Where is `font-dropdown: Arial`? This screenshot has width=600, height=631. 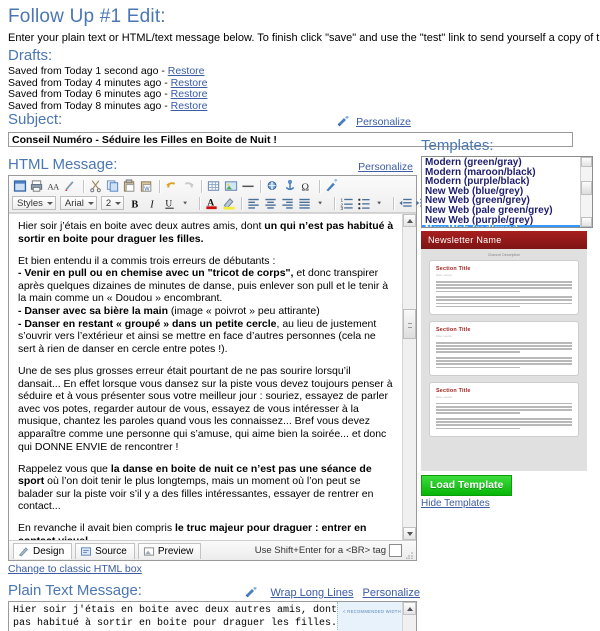
font-dropdown: Arial is located at coordinates (78, 203).